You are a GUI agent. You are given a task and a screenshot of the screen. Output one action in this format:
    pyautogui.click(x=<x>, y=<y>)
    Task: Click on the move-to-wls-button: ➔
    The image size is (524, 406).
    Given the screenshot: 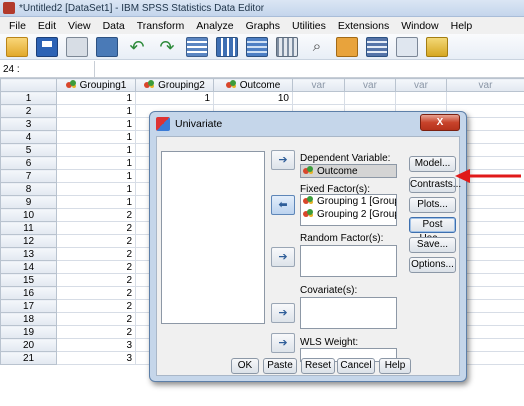 What is the action you would take?
    pyautogui.click(x=283, y=343)
    